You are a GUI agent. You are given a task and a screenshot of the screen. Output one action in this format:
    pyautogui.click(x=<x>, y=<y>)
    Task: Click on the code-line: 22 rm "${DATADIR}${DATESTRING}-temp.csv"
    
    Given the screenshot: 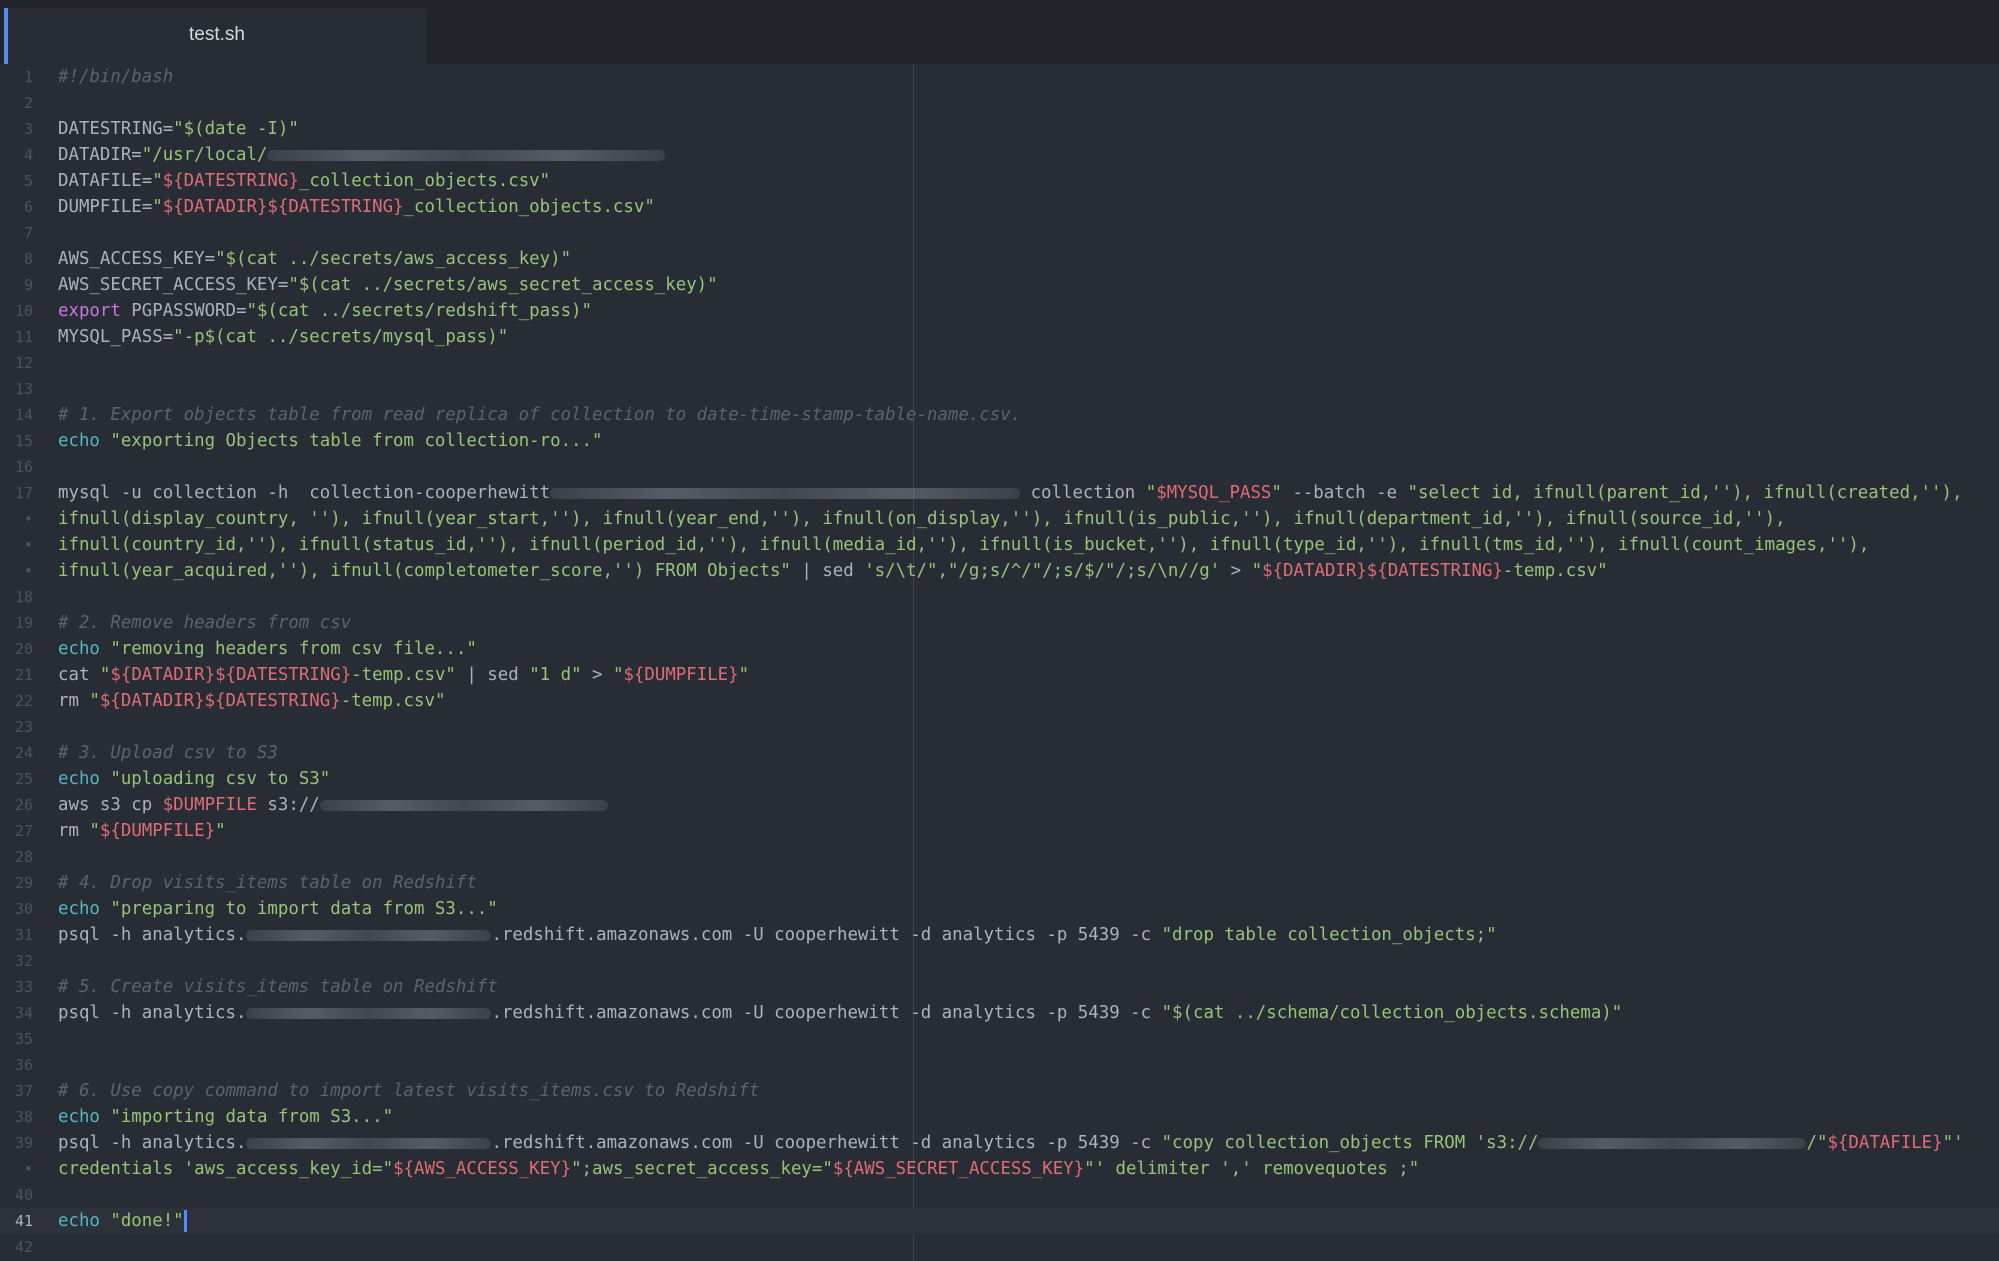 What is the action you would take?
    pyautogui.click(x=999, y=701)
    